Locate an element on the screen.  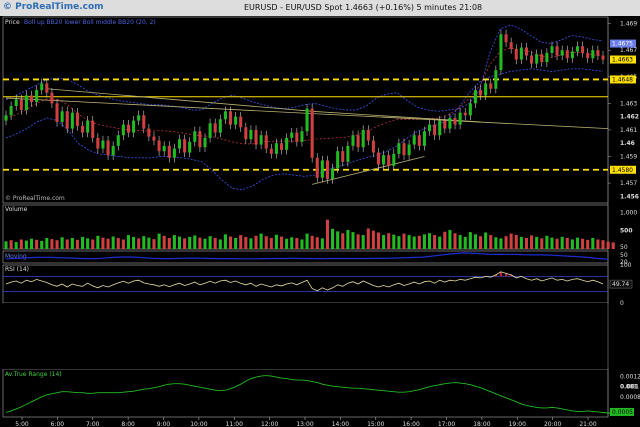
pane-title-volume: Volume is located at coordinates (16, 209).